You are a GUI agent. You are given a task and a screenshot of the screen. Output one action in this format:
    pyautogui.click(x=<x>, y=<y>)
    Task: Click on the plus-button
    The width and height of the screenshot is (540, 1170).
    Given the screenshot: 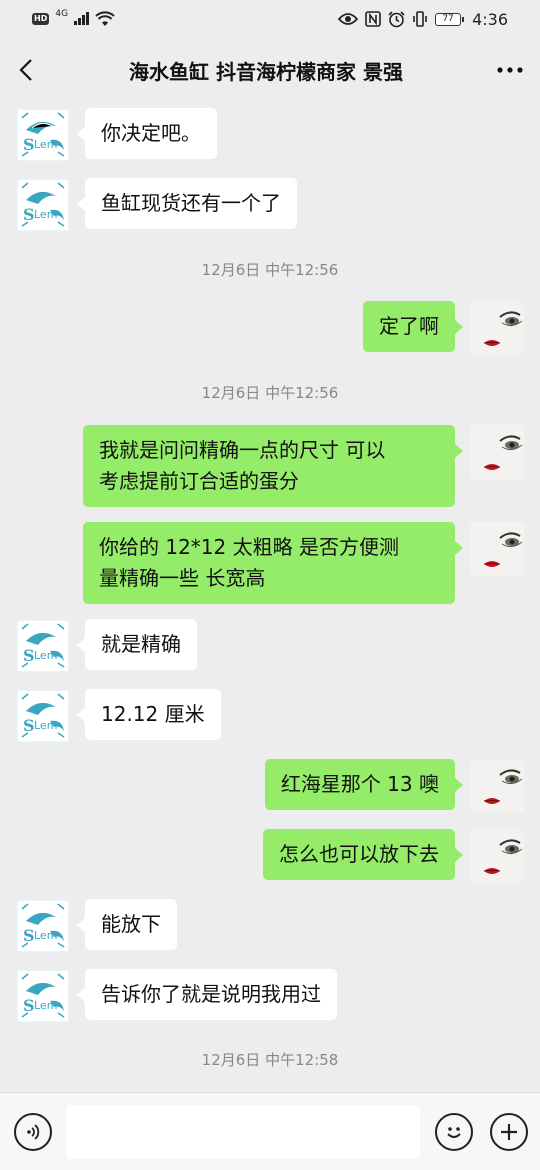 What is the action you would take?
    pyautogui.click(x=509, y=1131)
    